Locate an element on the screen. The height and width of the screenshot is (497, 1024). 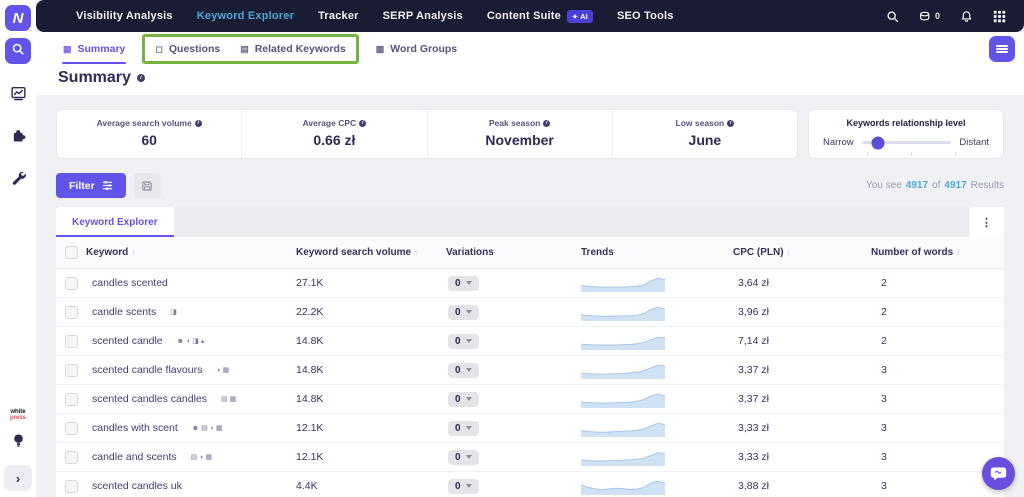
search-volume-value: 12.1K is located at coordinates (310, 457).